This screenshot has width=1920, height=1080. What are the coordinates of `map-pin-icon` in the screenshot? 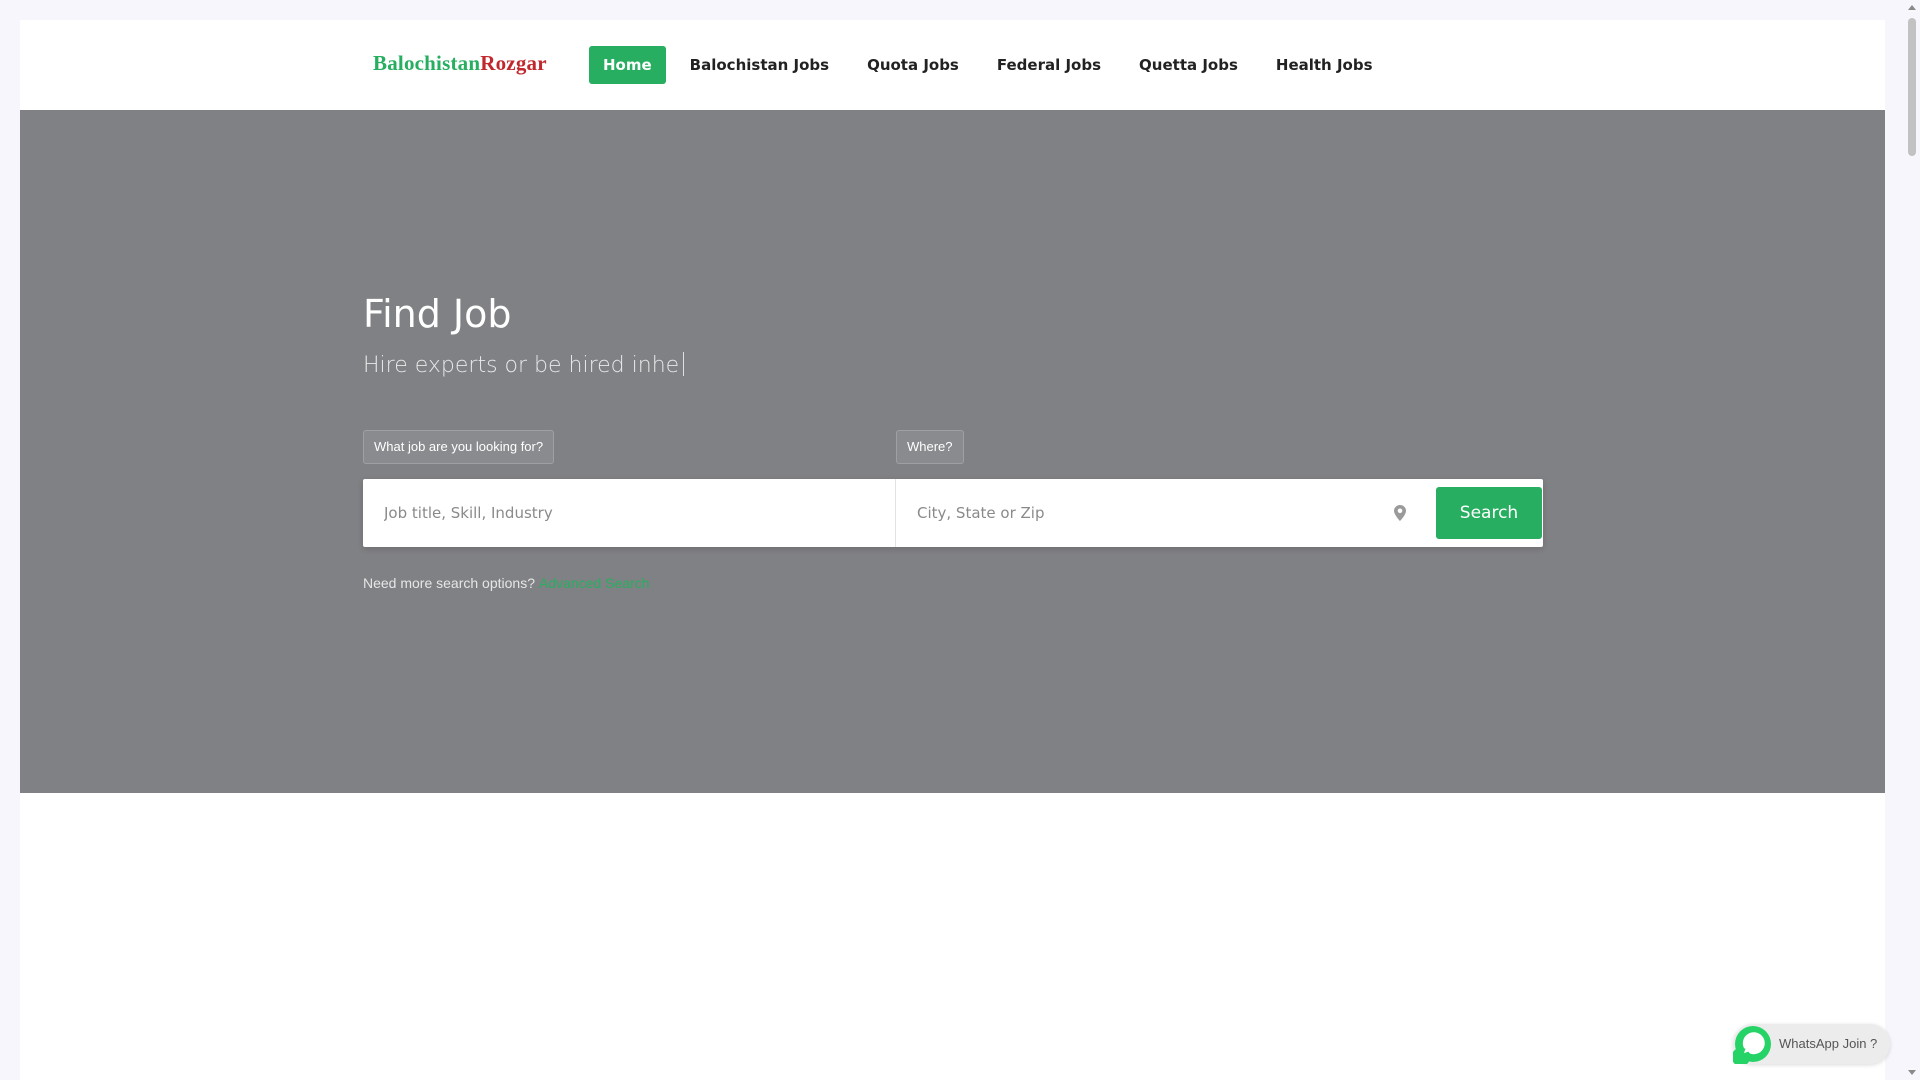 It's located at (1400, 513).